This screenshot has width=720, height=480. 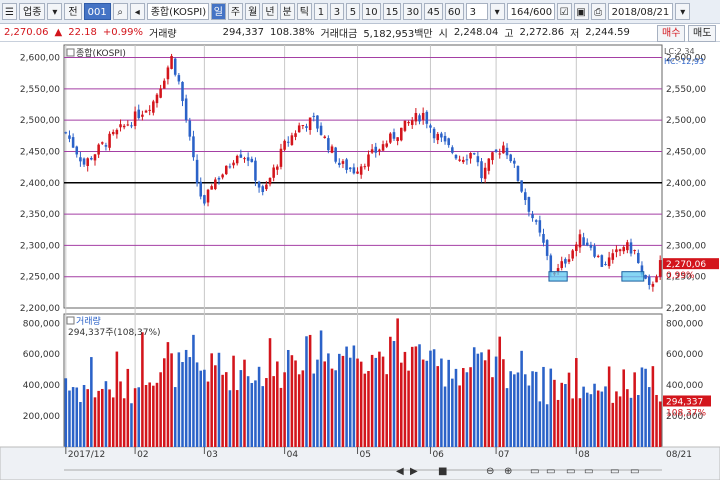 What do you see at coordinates (476, 11) in the screenshot?
I see `interval-value: 3` at bounding box center [476, 11].